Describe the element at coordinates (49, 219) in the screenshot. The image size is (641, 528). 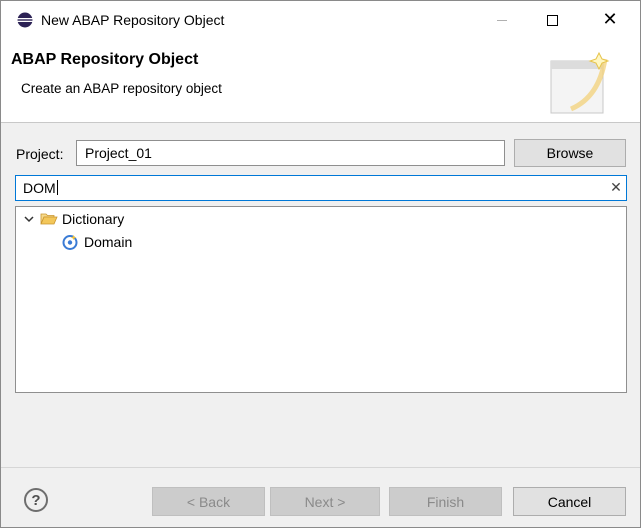
I see `folder-open-icon` at that location.